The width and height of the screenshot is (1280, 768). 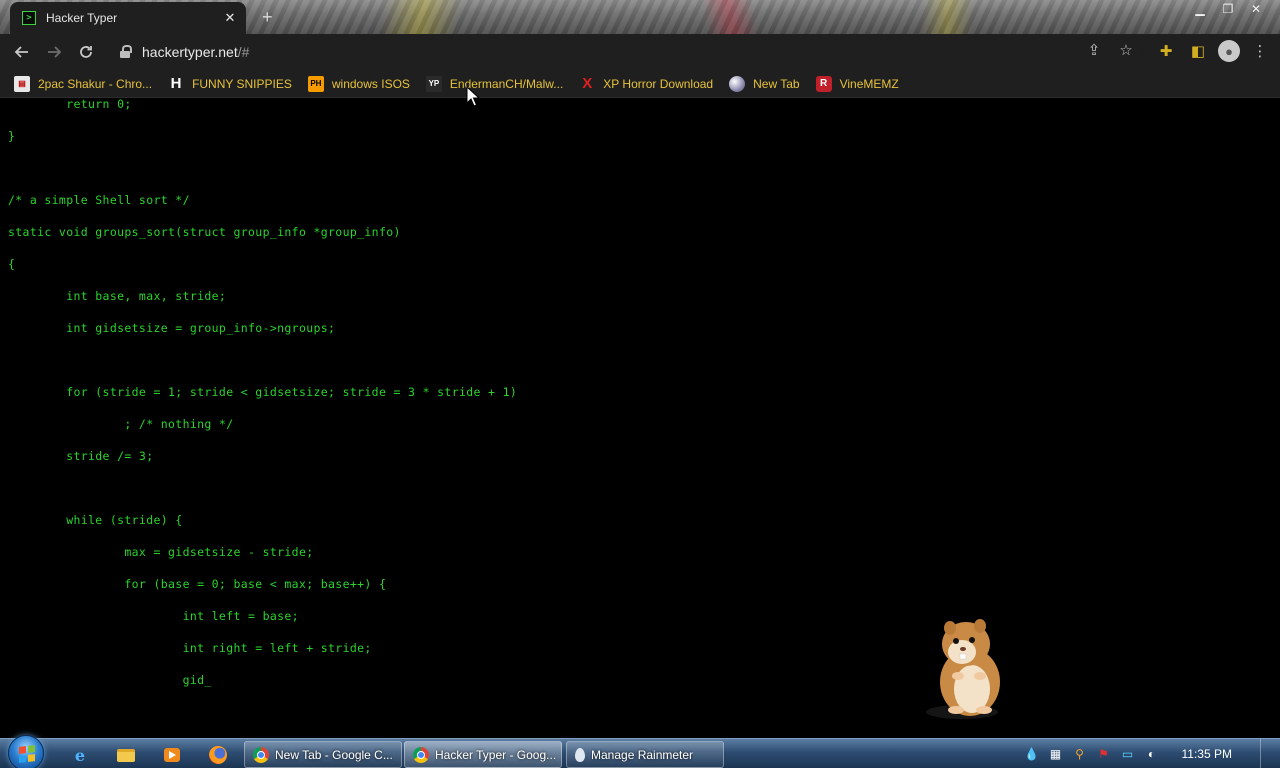 What do you see at coordinates (230, 18) in the screenshot?
I see `close-tab-icon: ✕` at bounding box center [230, 18].